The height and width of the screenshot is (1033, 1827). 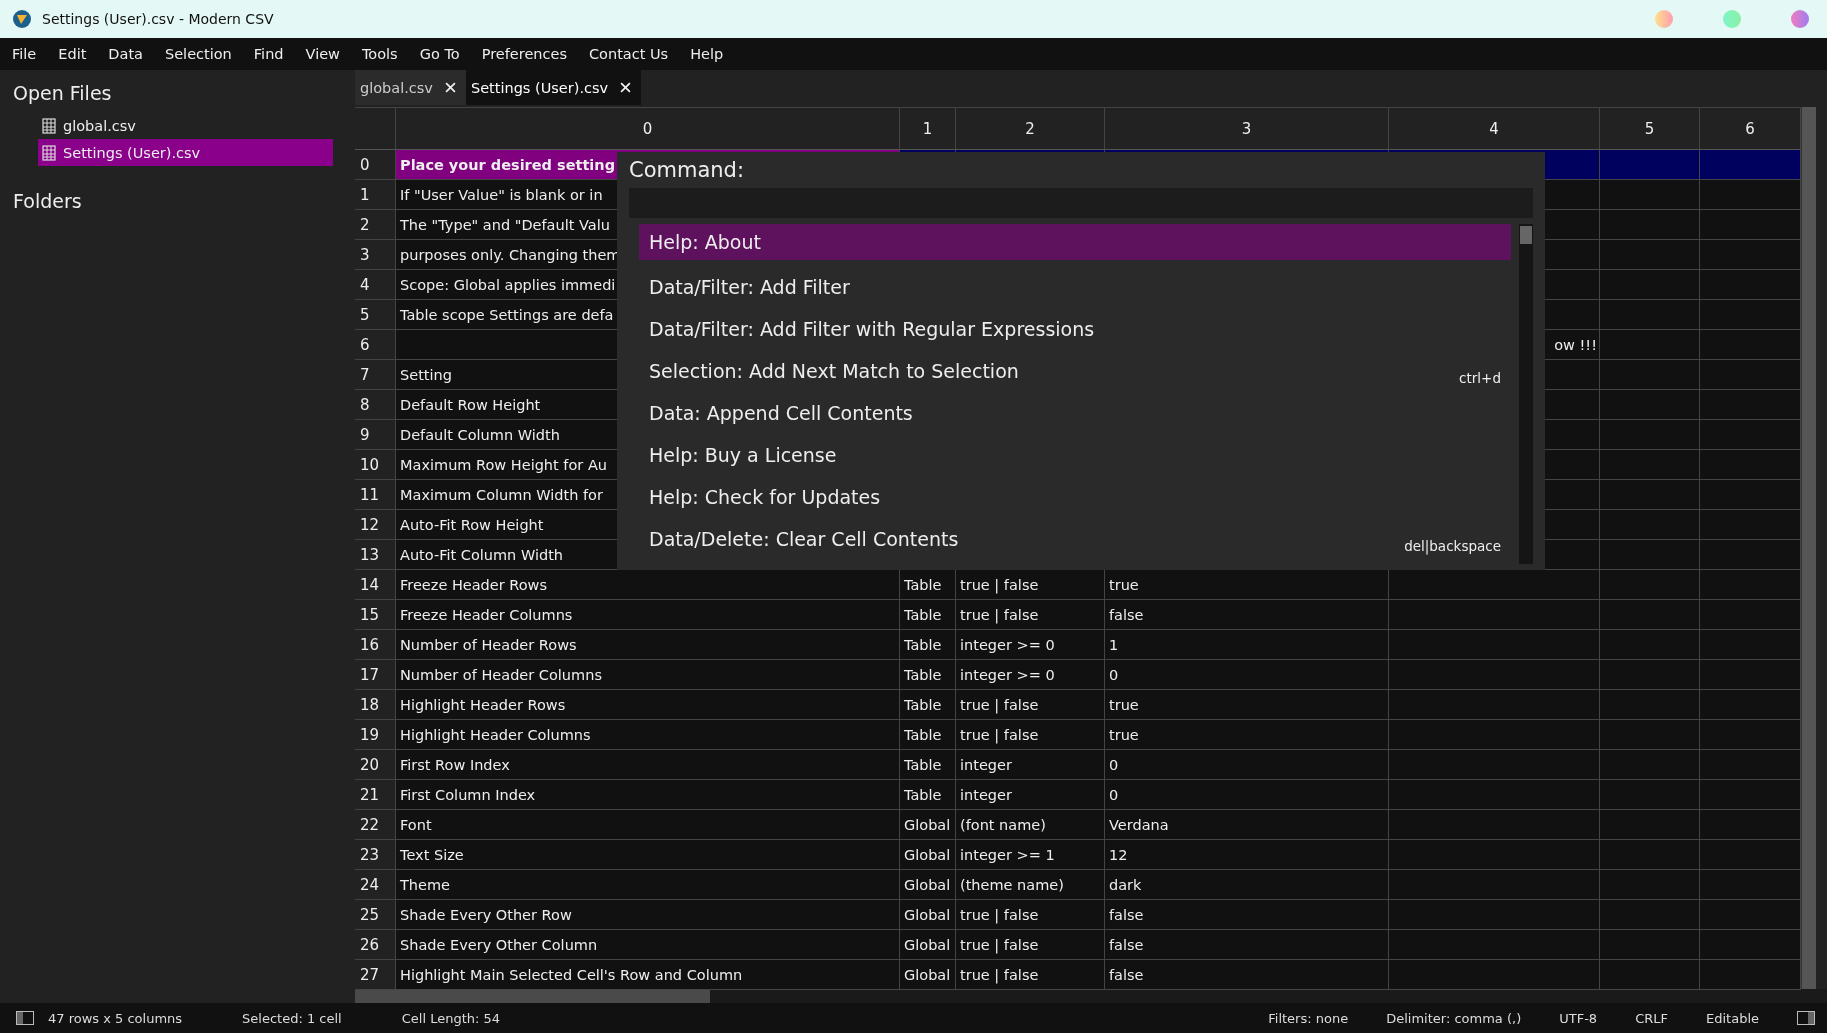 I want to click on row-header: 6, so click(x=375, y=345).